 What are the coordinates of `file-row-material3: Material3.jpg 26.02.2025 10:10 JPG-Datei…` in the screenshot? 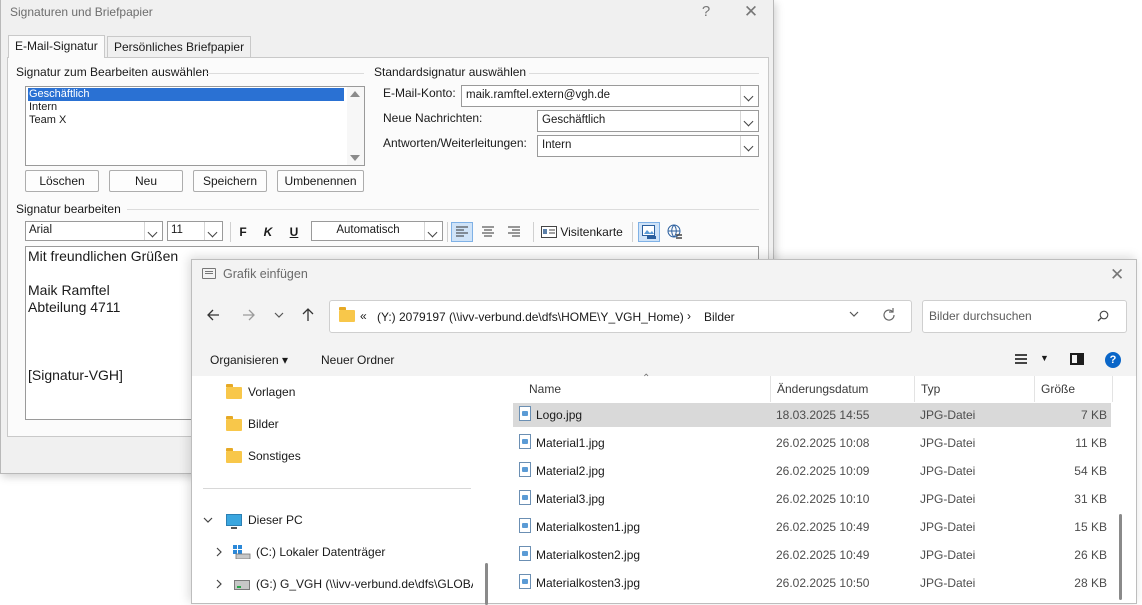 It's located at (812, 499).